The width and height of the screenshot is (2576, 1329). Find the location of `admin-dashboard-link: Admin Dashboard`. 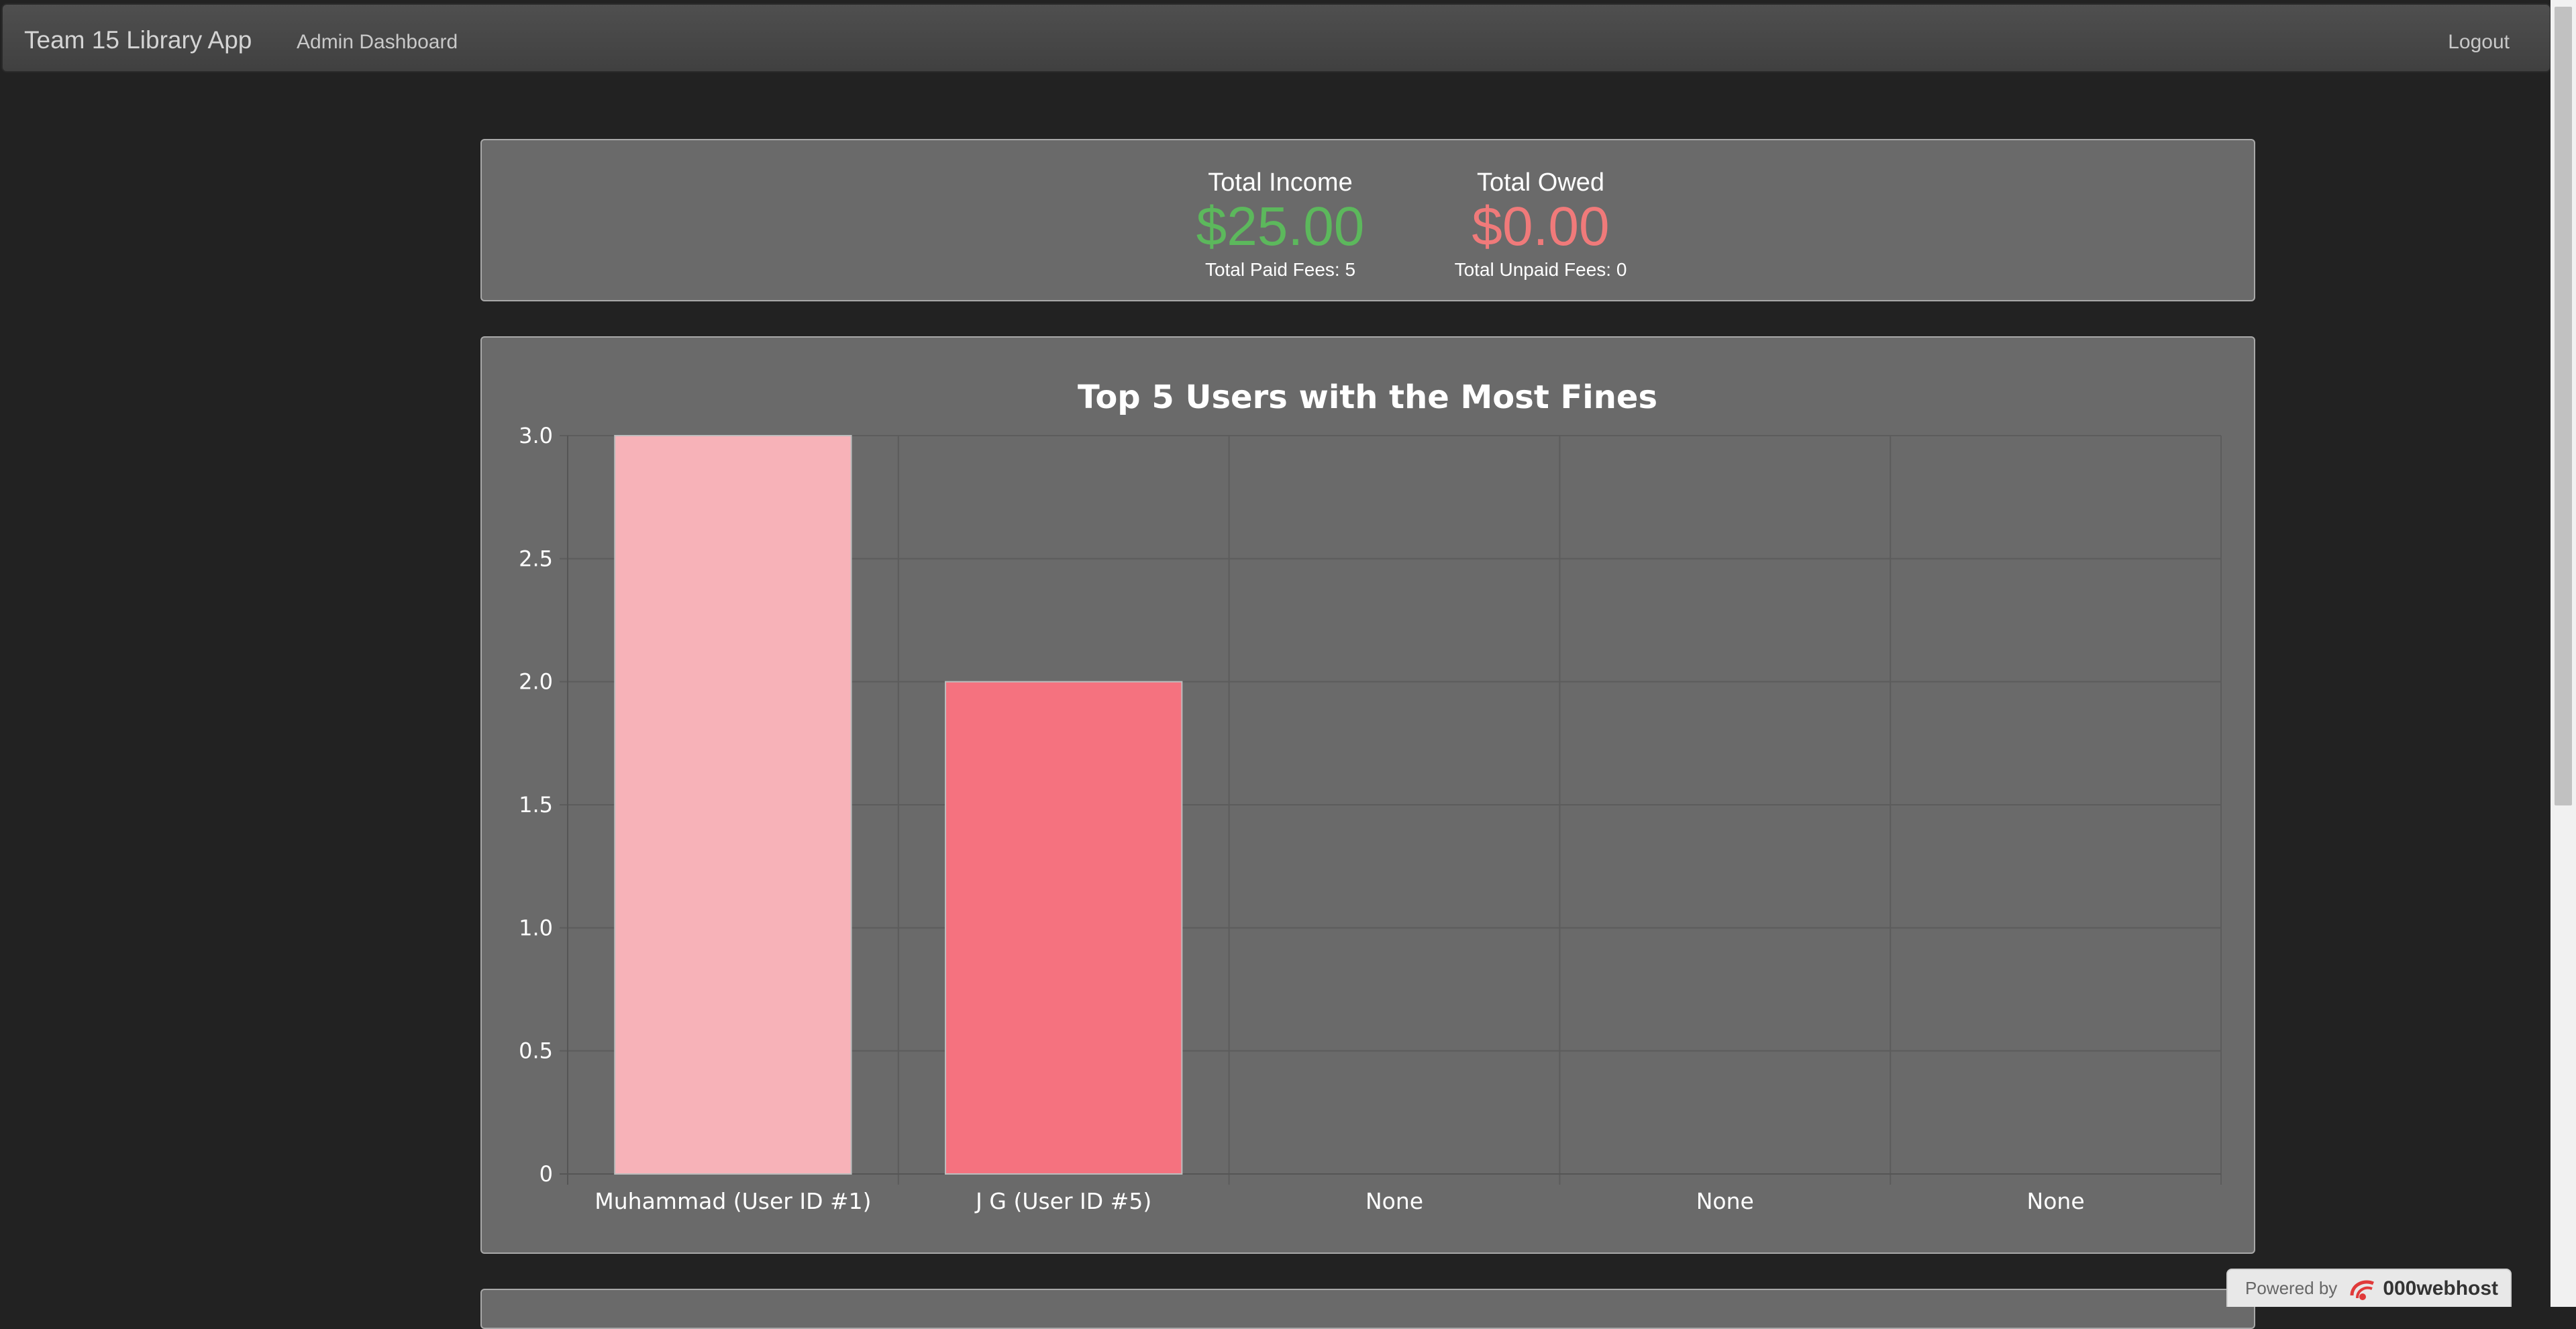

admin-dashboard-link: Admin Dashboard is located at coordinates (377, 43).